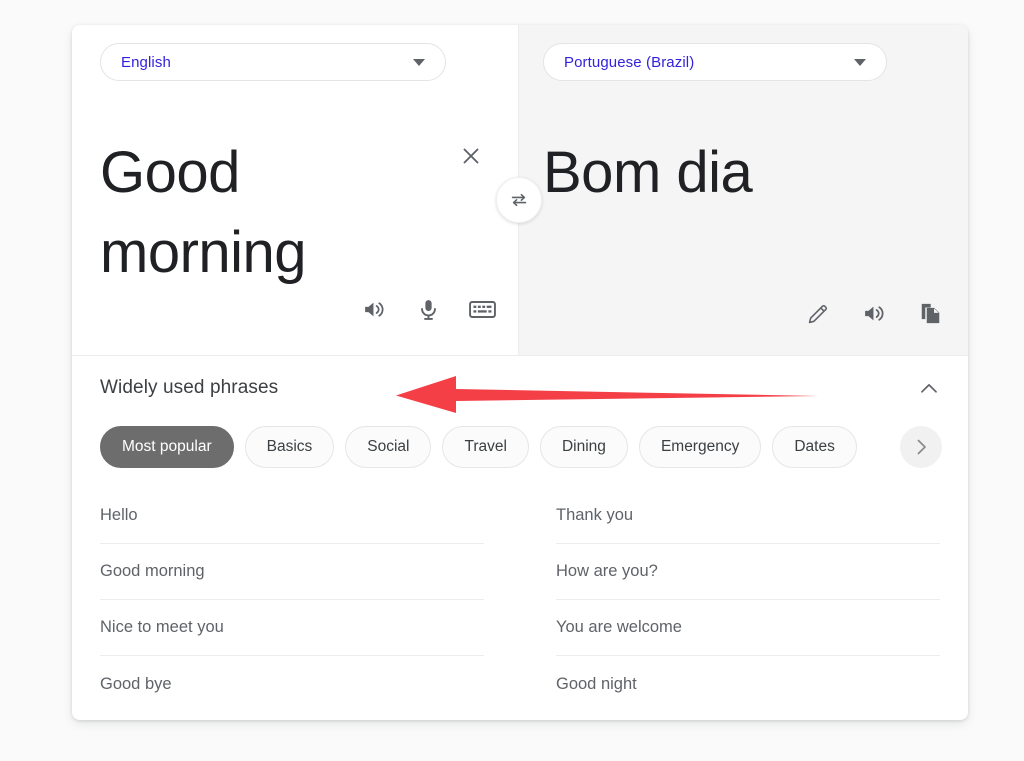  I want to click on phrases-header: Widely used phrases, so click(520, 388).